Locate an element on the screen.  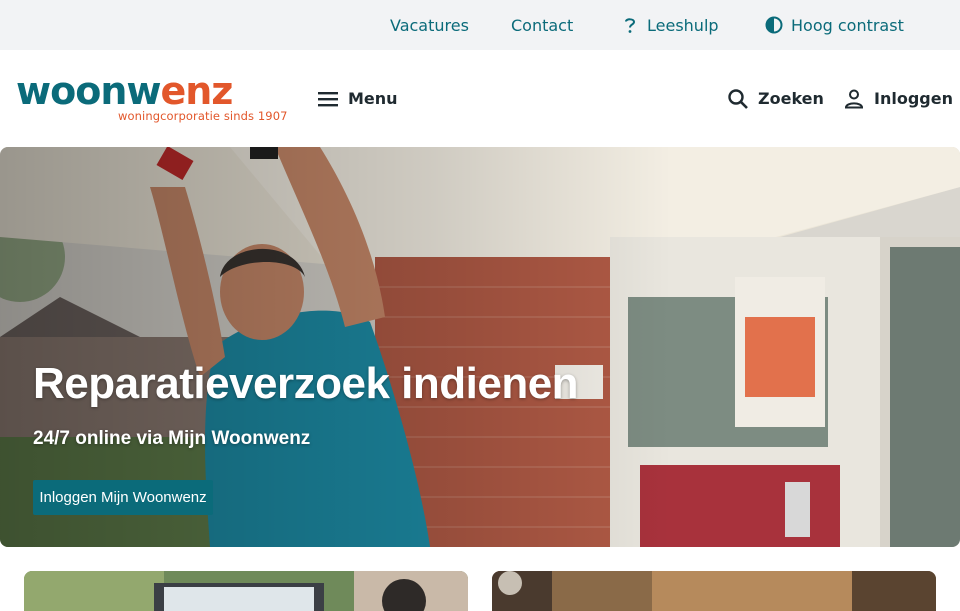
hoog-contrast-toggle: Hoog contrast is located at coordinates (834, 25).